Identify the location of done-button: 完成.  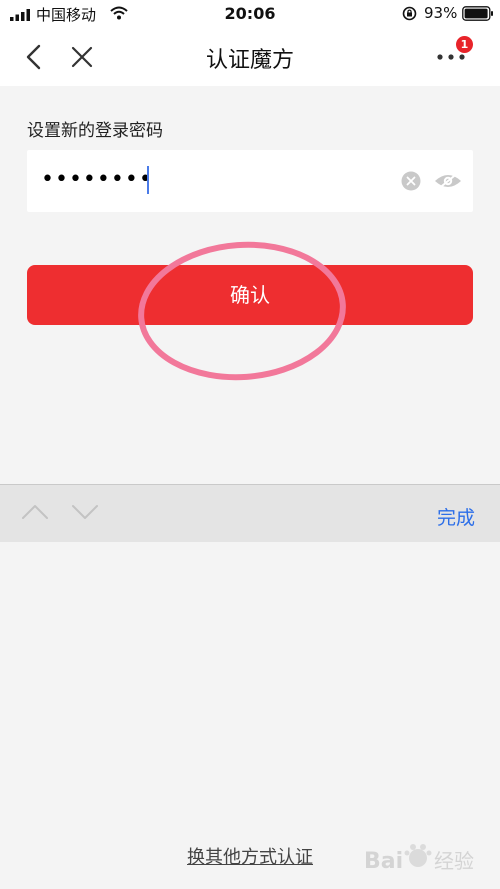
(456, 516).